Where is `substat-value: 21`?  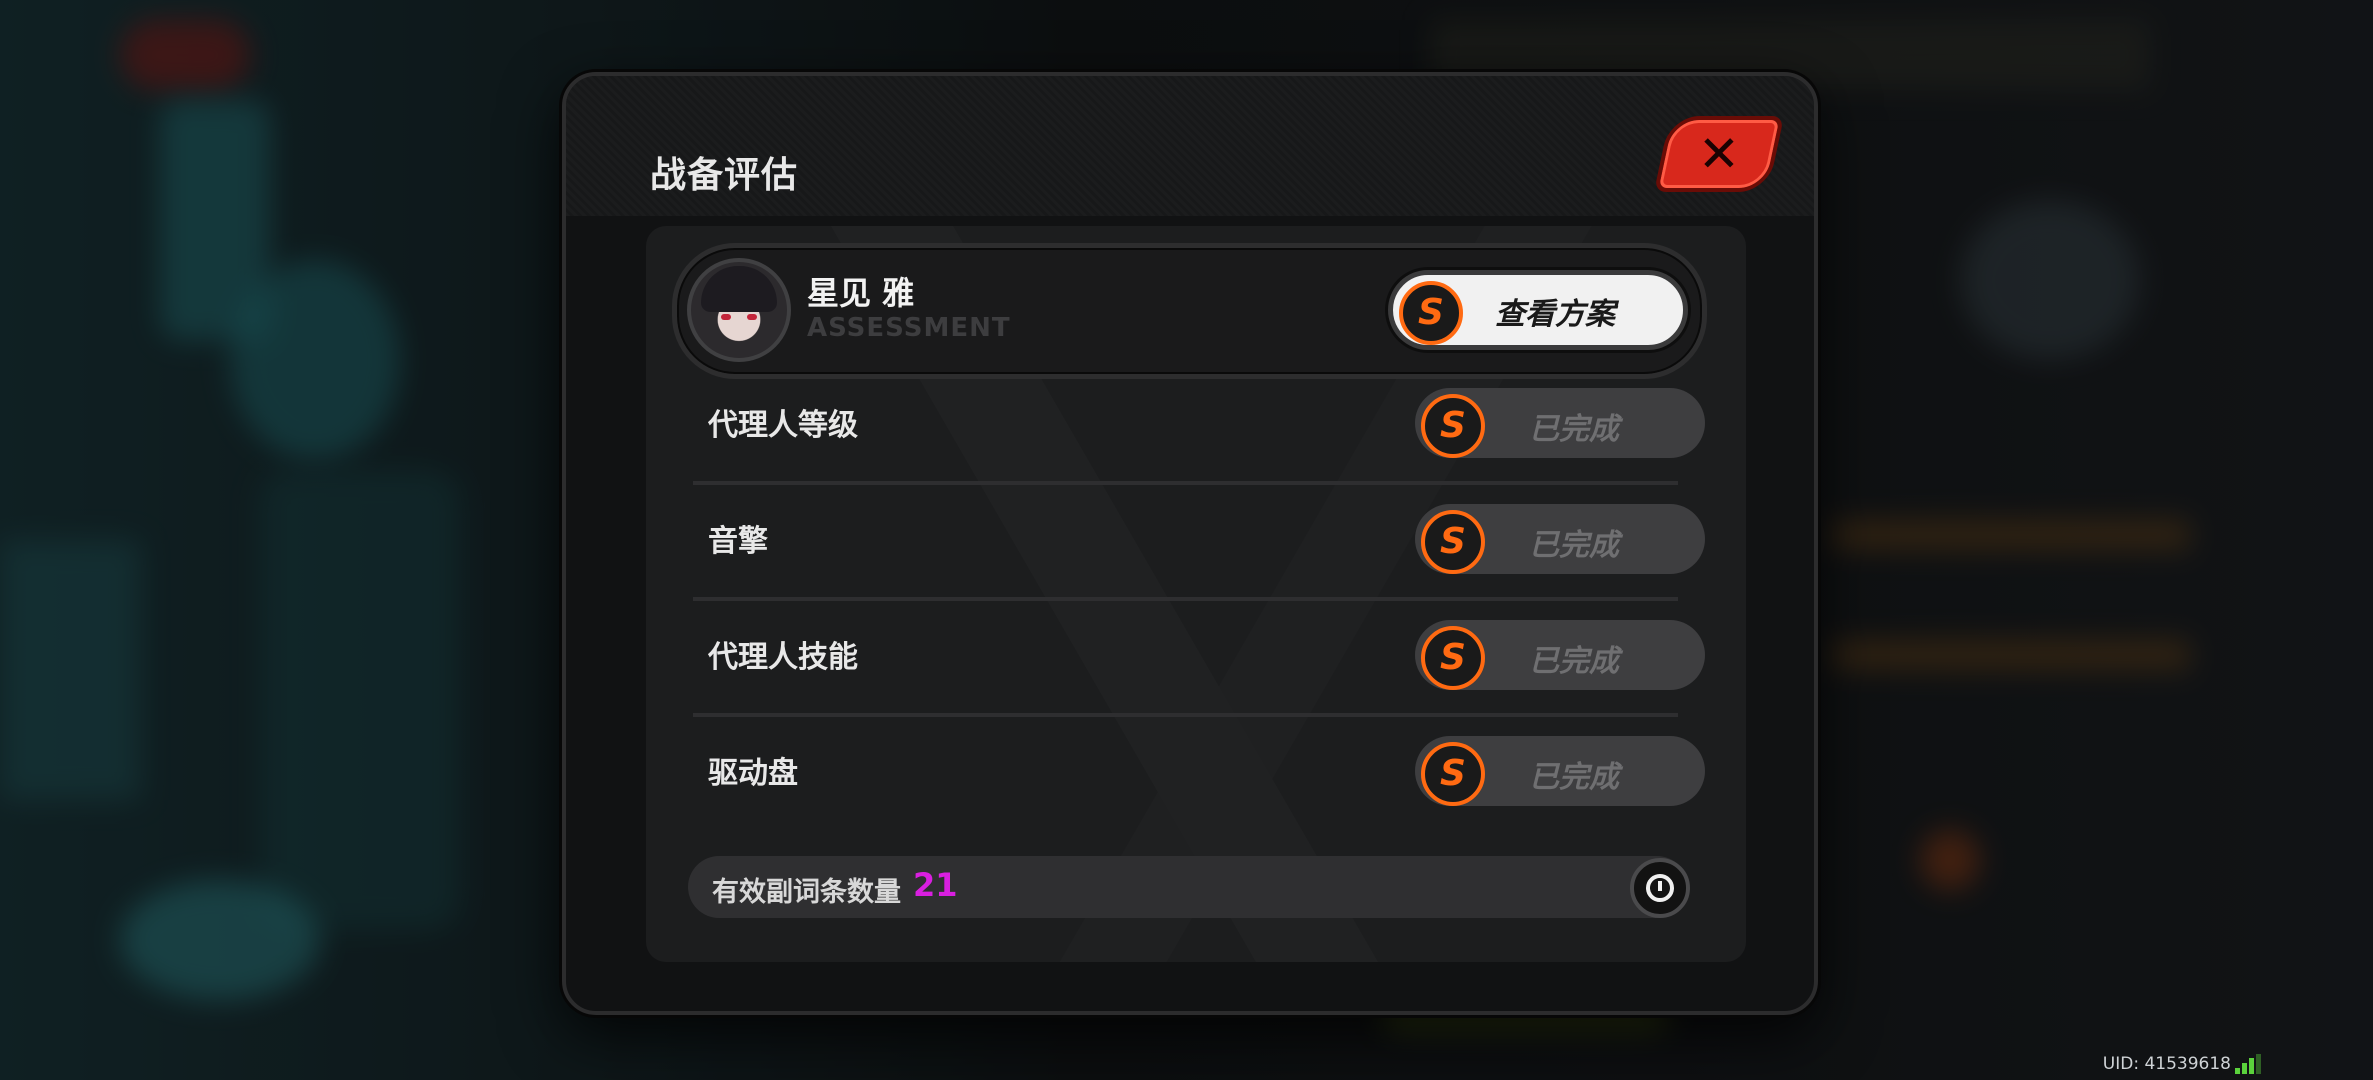 substat-value: 21 is located at coordinates (935, 885).